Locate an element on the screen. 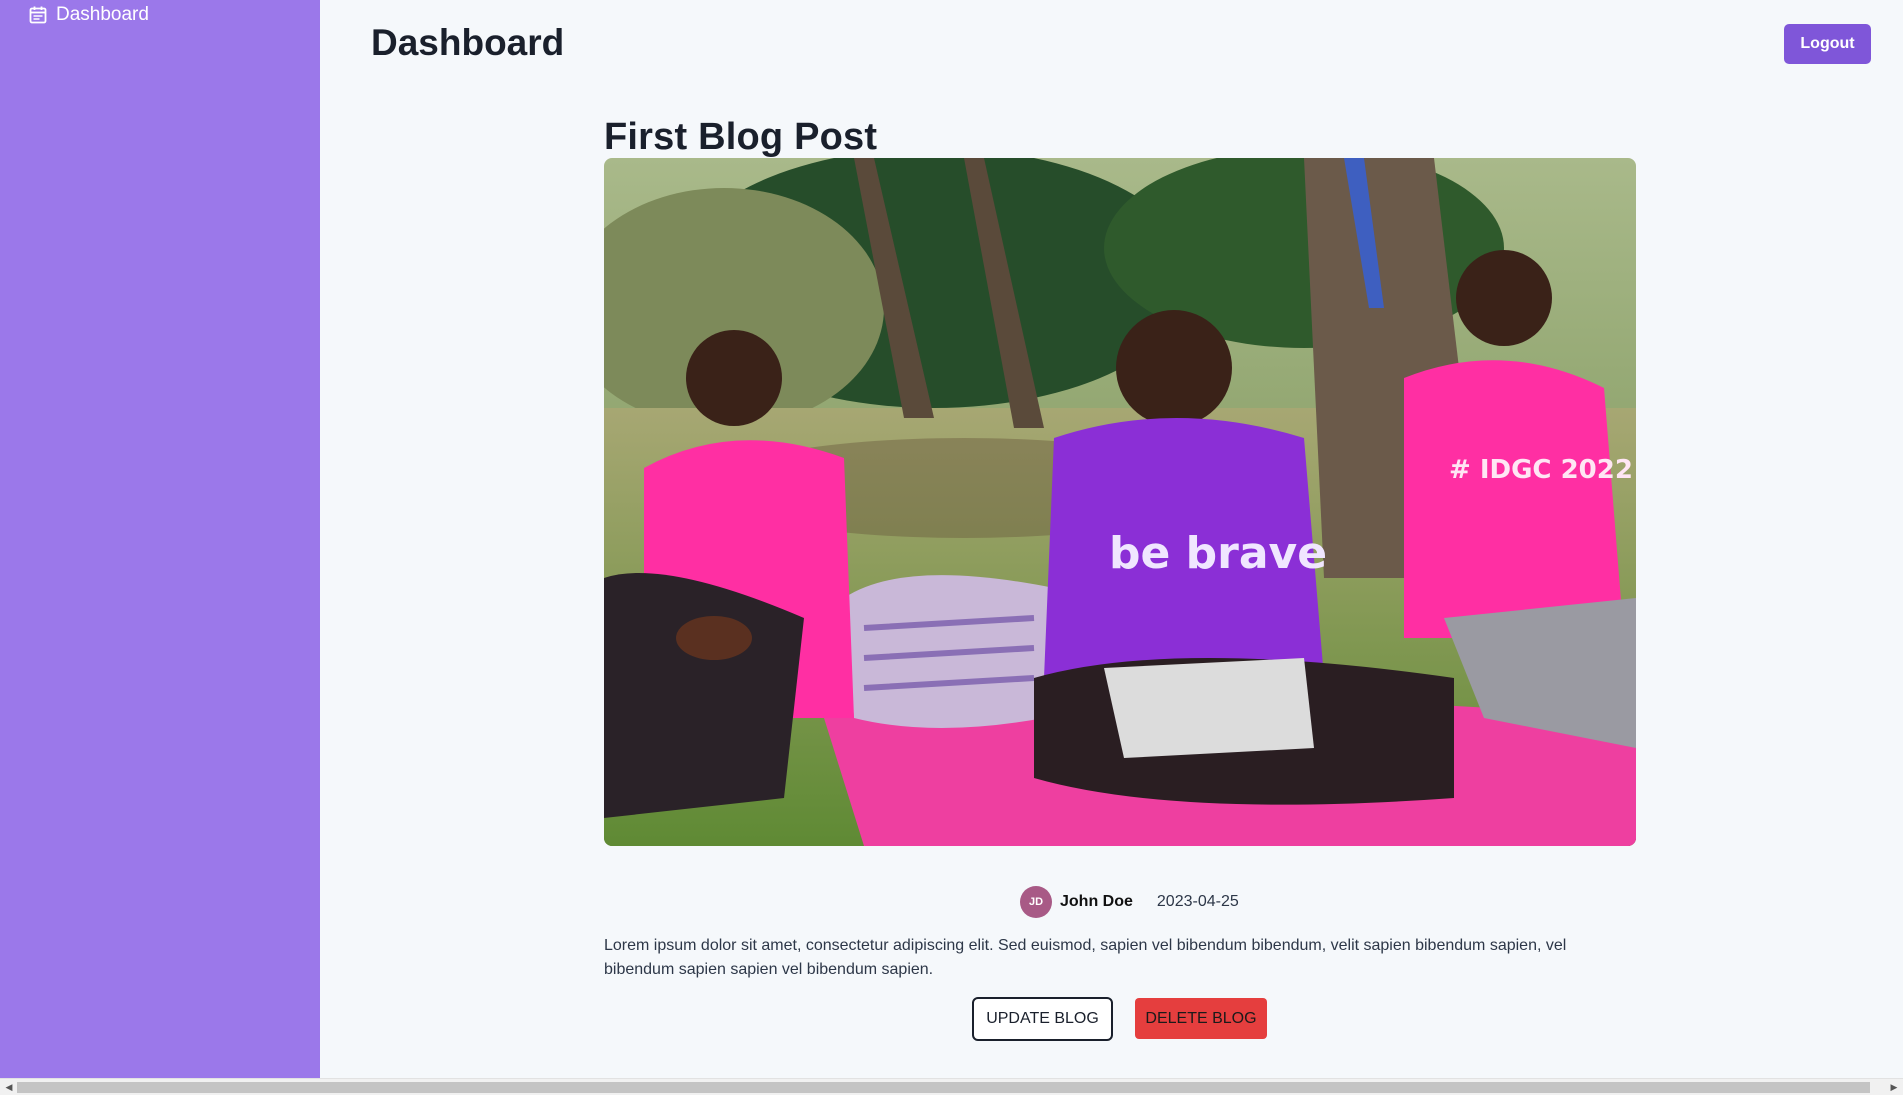  page-title: Dashboard is located at coordinates (468, 42).